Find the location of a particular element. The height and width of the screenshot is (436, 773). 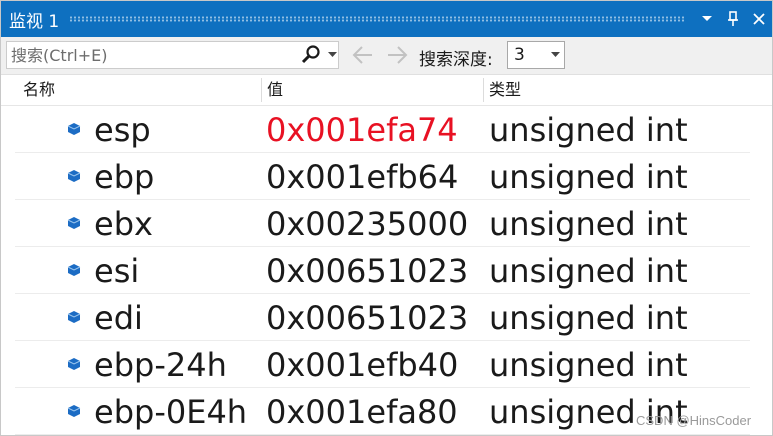

watch-row-value: 0x001efb64 is located at coordinates (362, 176).